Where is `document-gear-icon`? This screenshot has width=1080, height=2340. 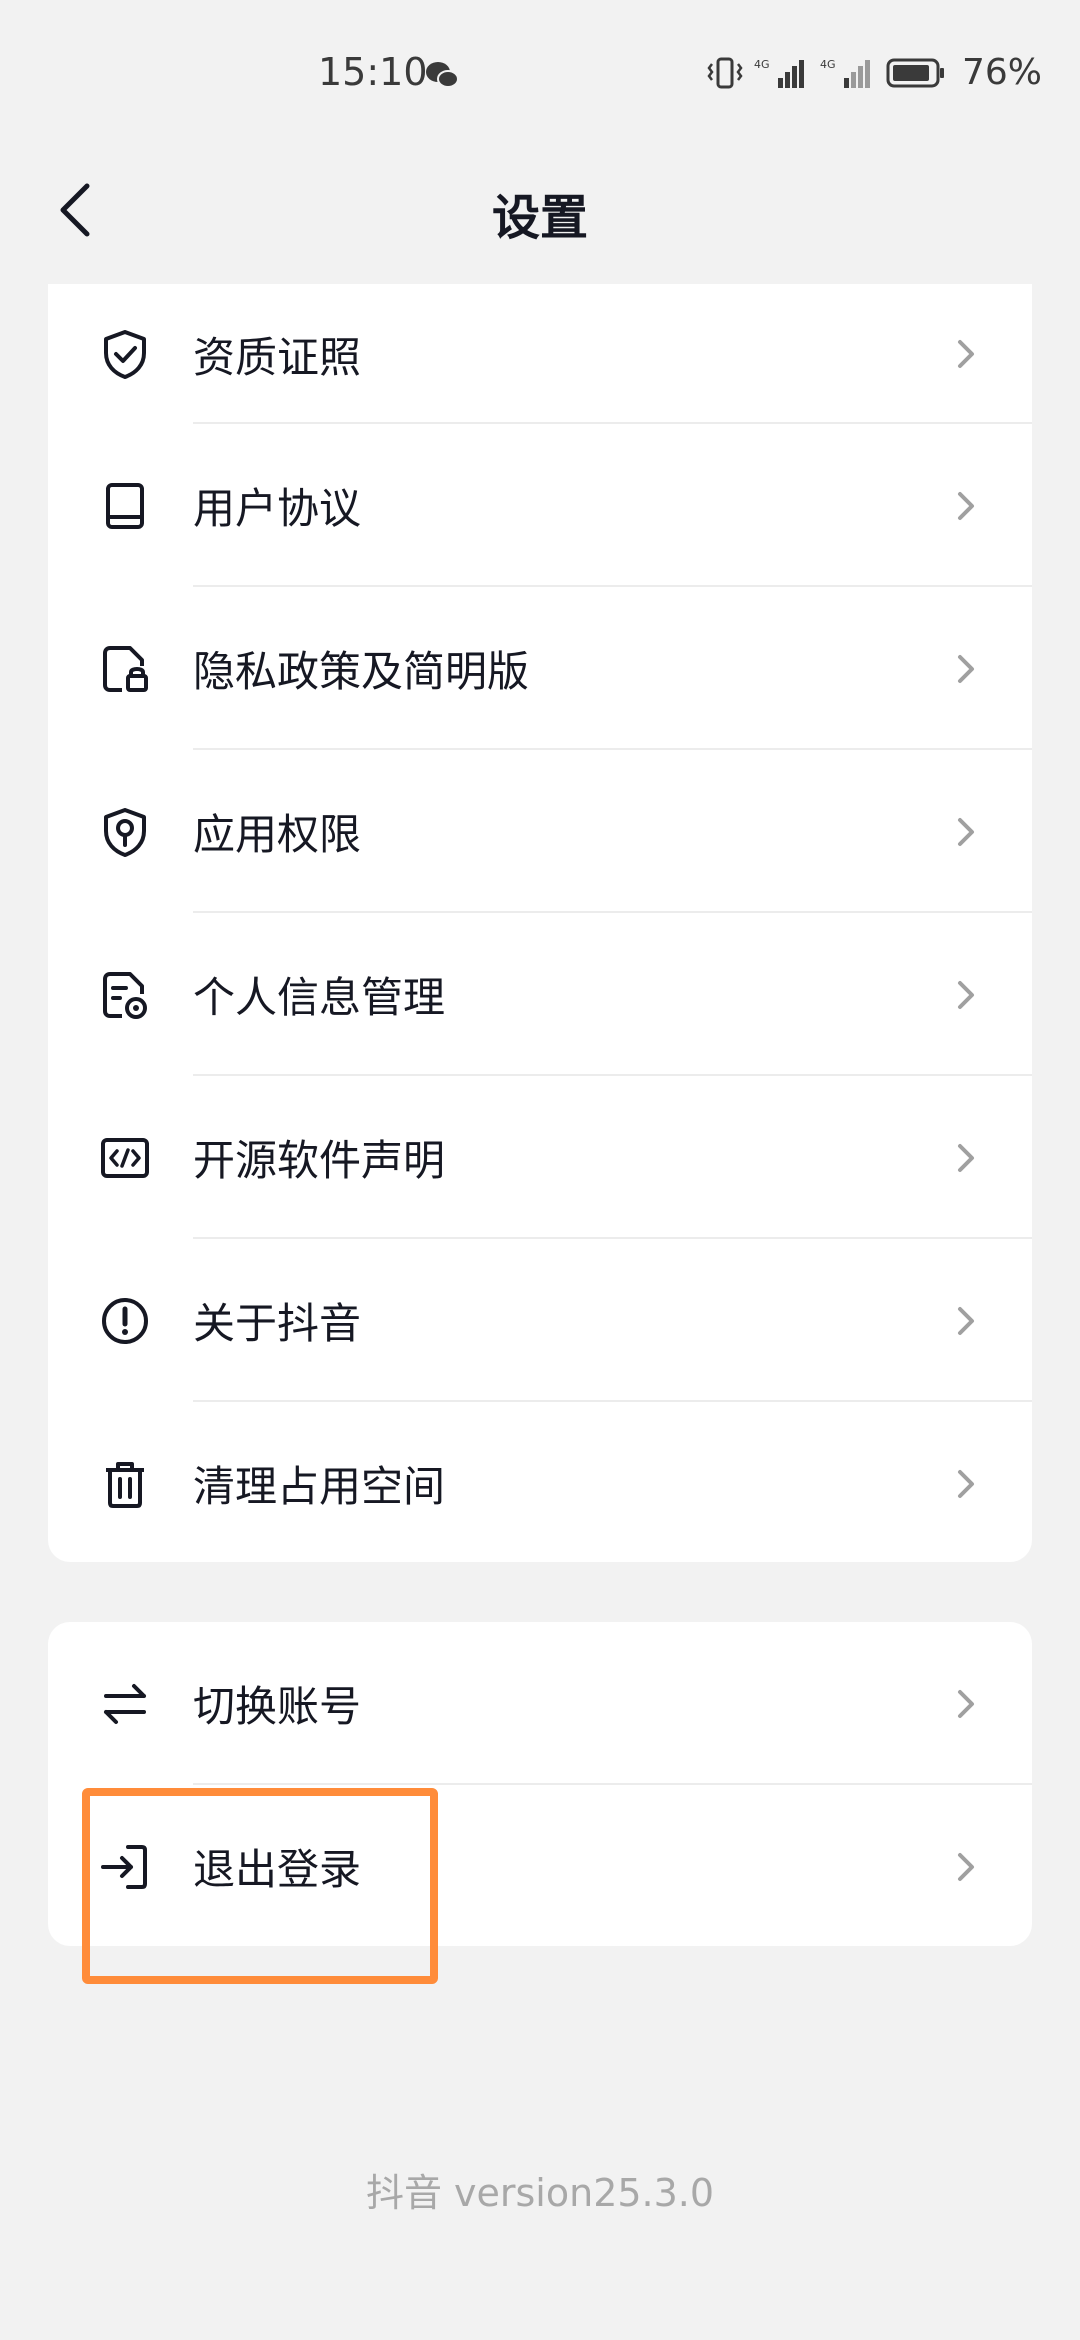
document-gear-icon is located at coordinates (125, 995).